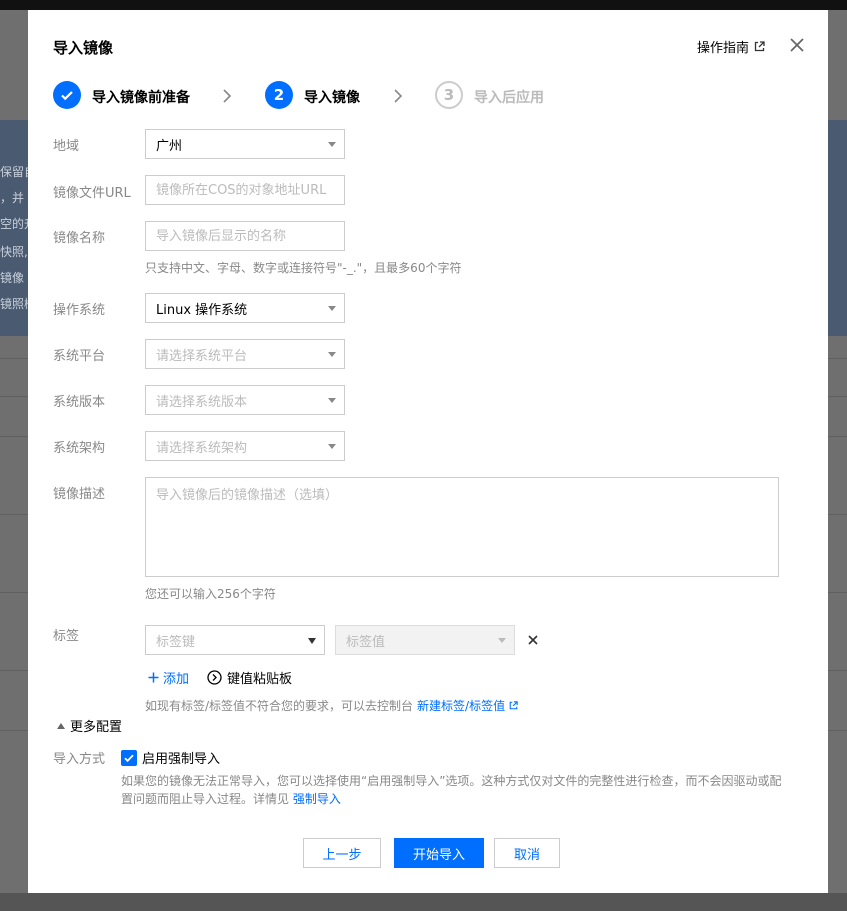 This screenshot has height=911, width=847. What do you see at coordinates (342, 853) in the screenshot?
I see `prev-step-button: 上一步` at bounding box center [342, 853].